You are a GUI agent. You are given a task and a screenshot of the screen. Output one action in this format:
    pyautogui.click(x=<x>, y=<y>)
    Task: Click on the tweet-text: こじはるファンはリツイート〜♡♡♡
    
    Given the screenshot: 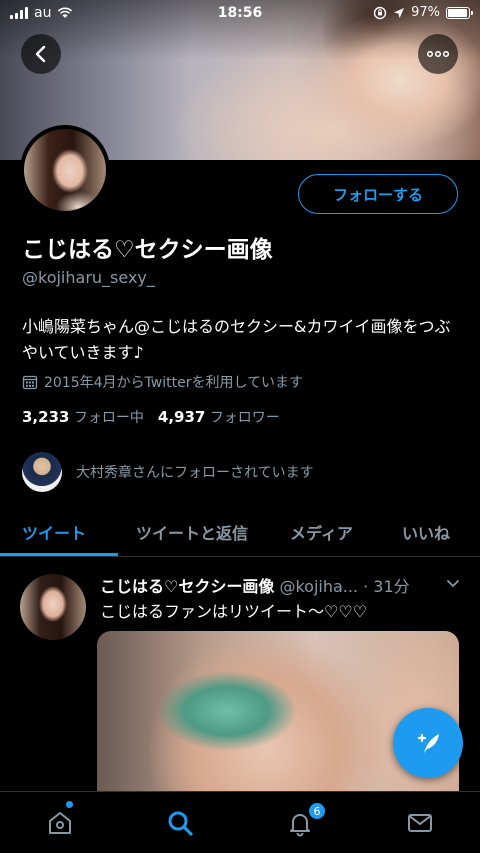 What is the action you would take?
    pyautogui.click(x=234, y=611)
    